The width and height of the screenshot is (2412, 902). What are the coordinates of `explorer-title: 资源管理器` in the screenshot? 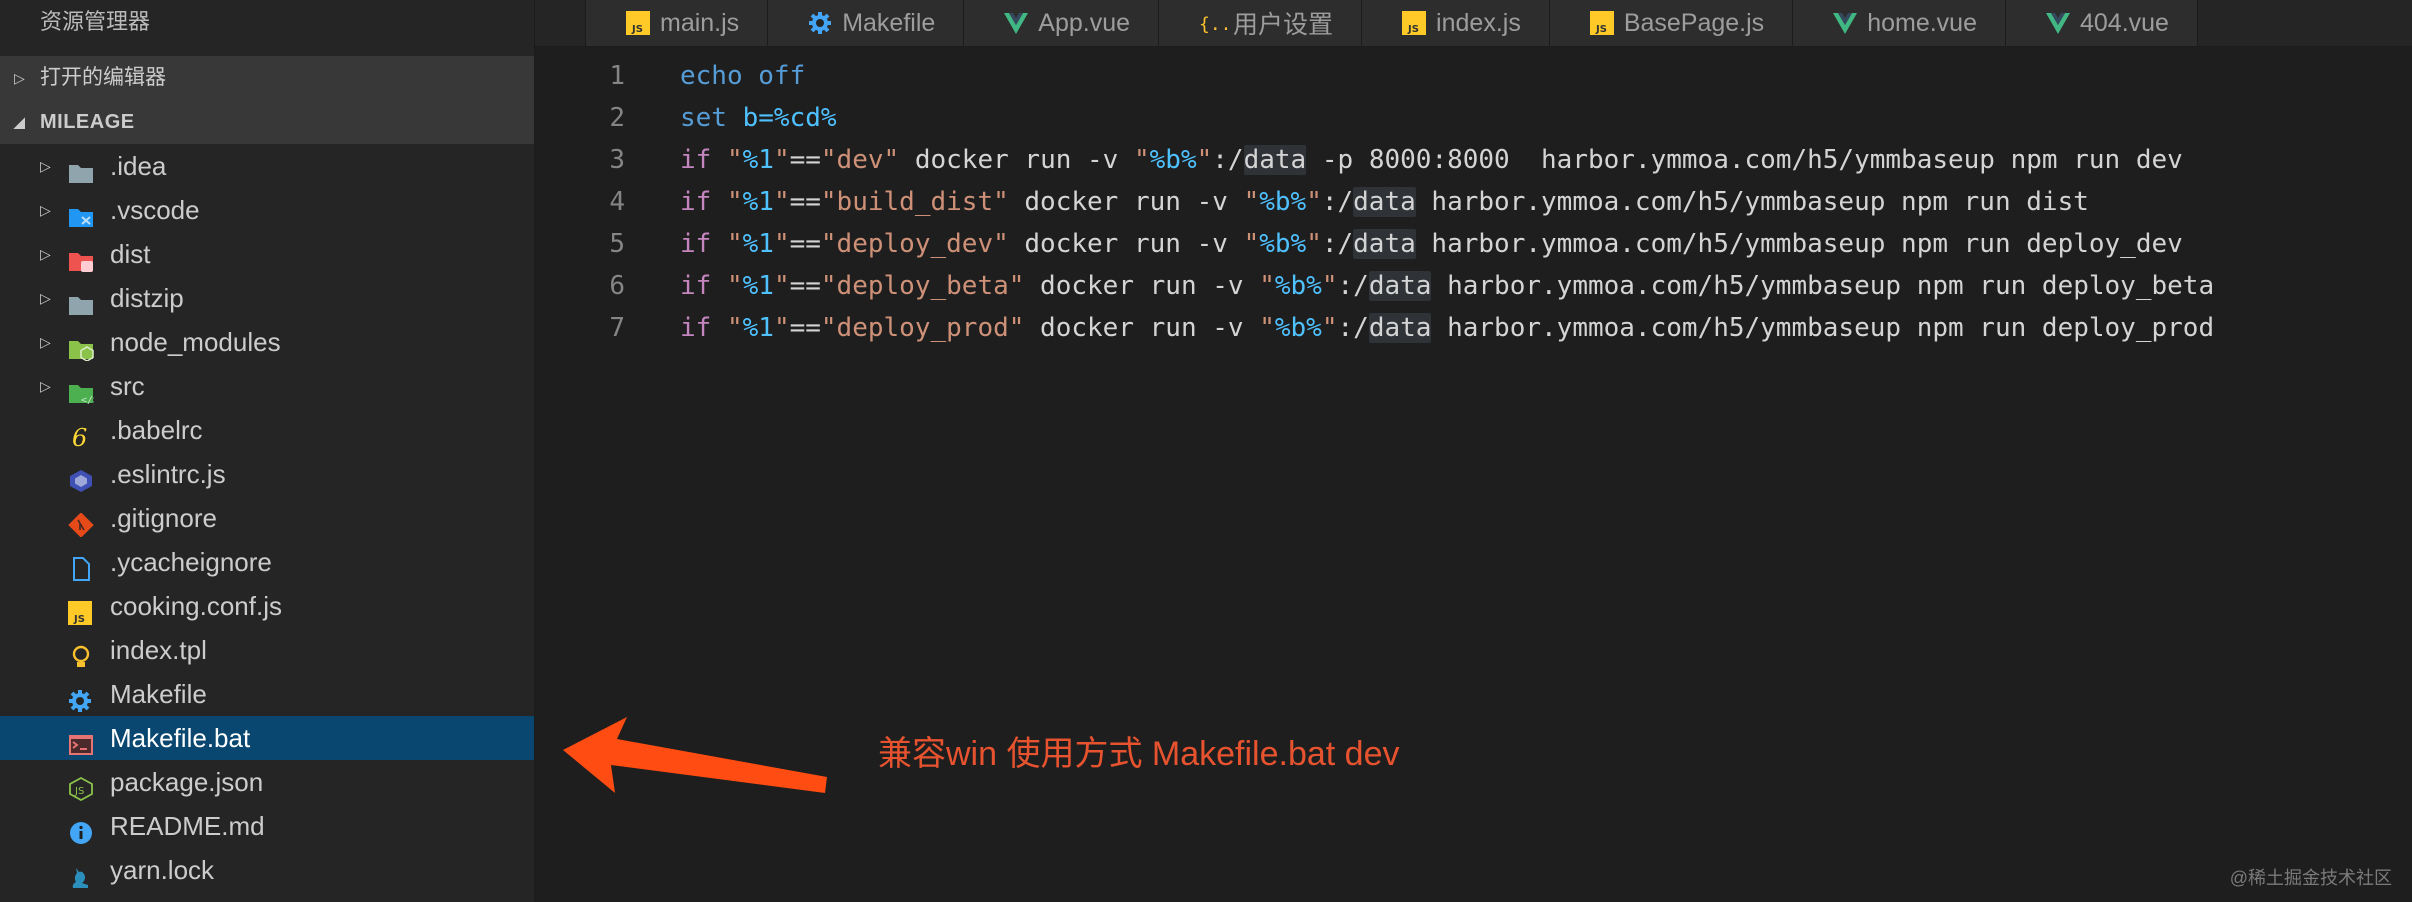 It's located at (95, 21).